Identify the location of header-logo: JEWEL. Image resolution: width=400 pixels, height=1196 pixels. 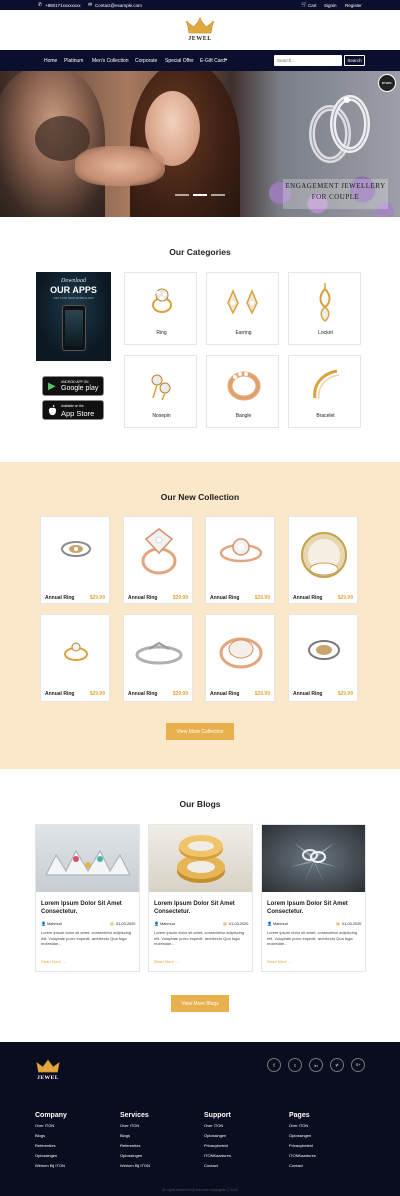
(200, 31).